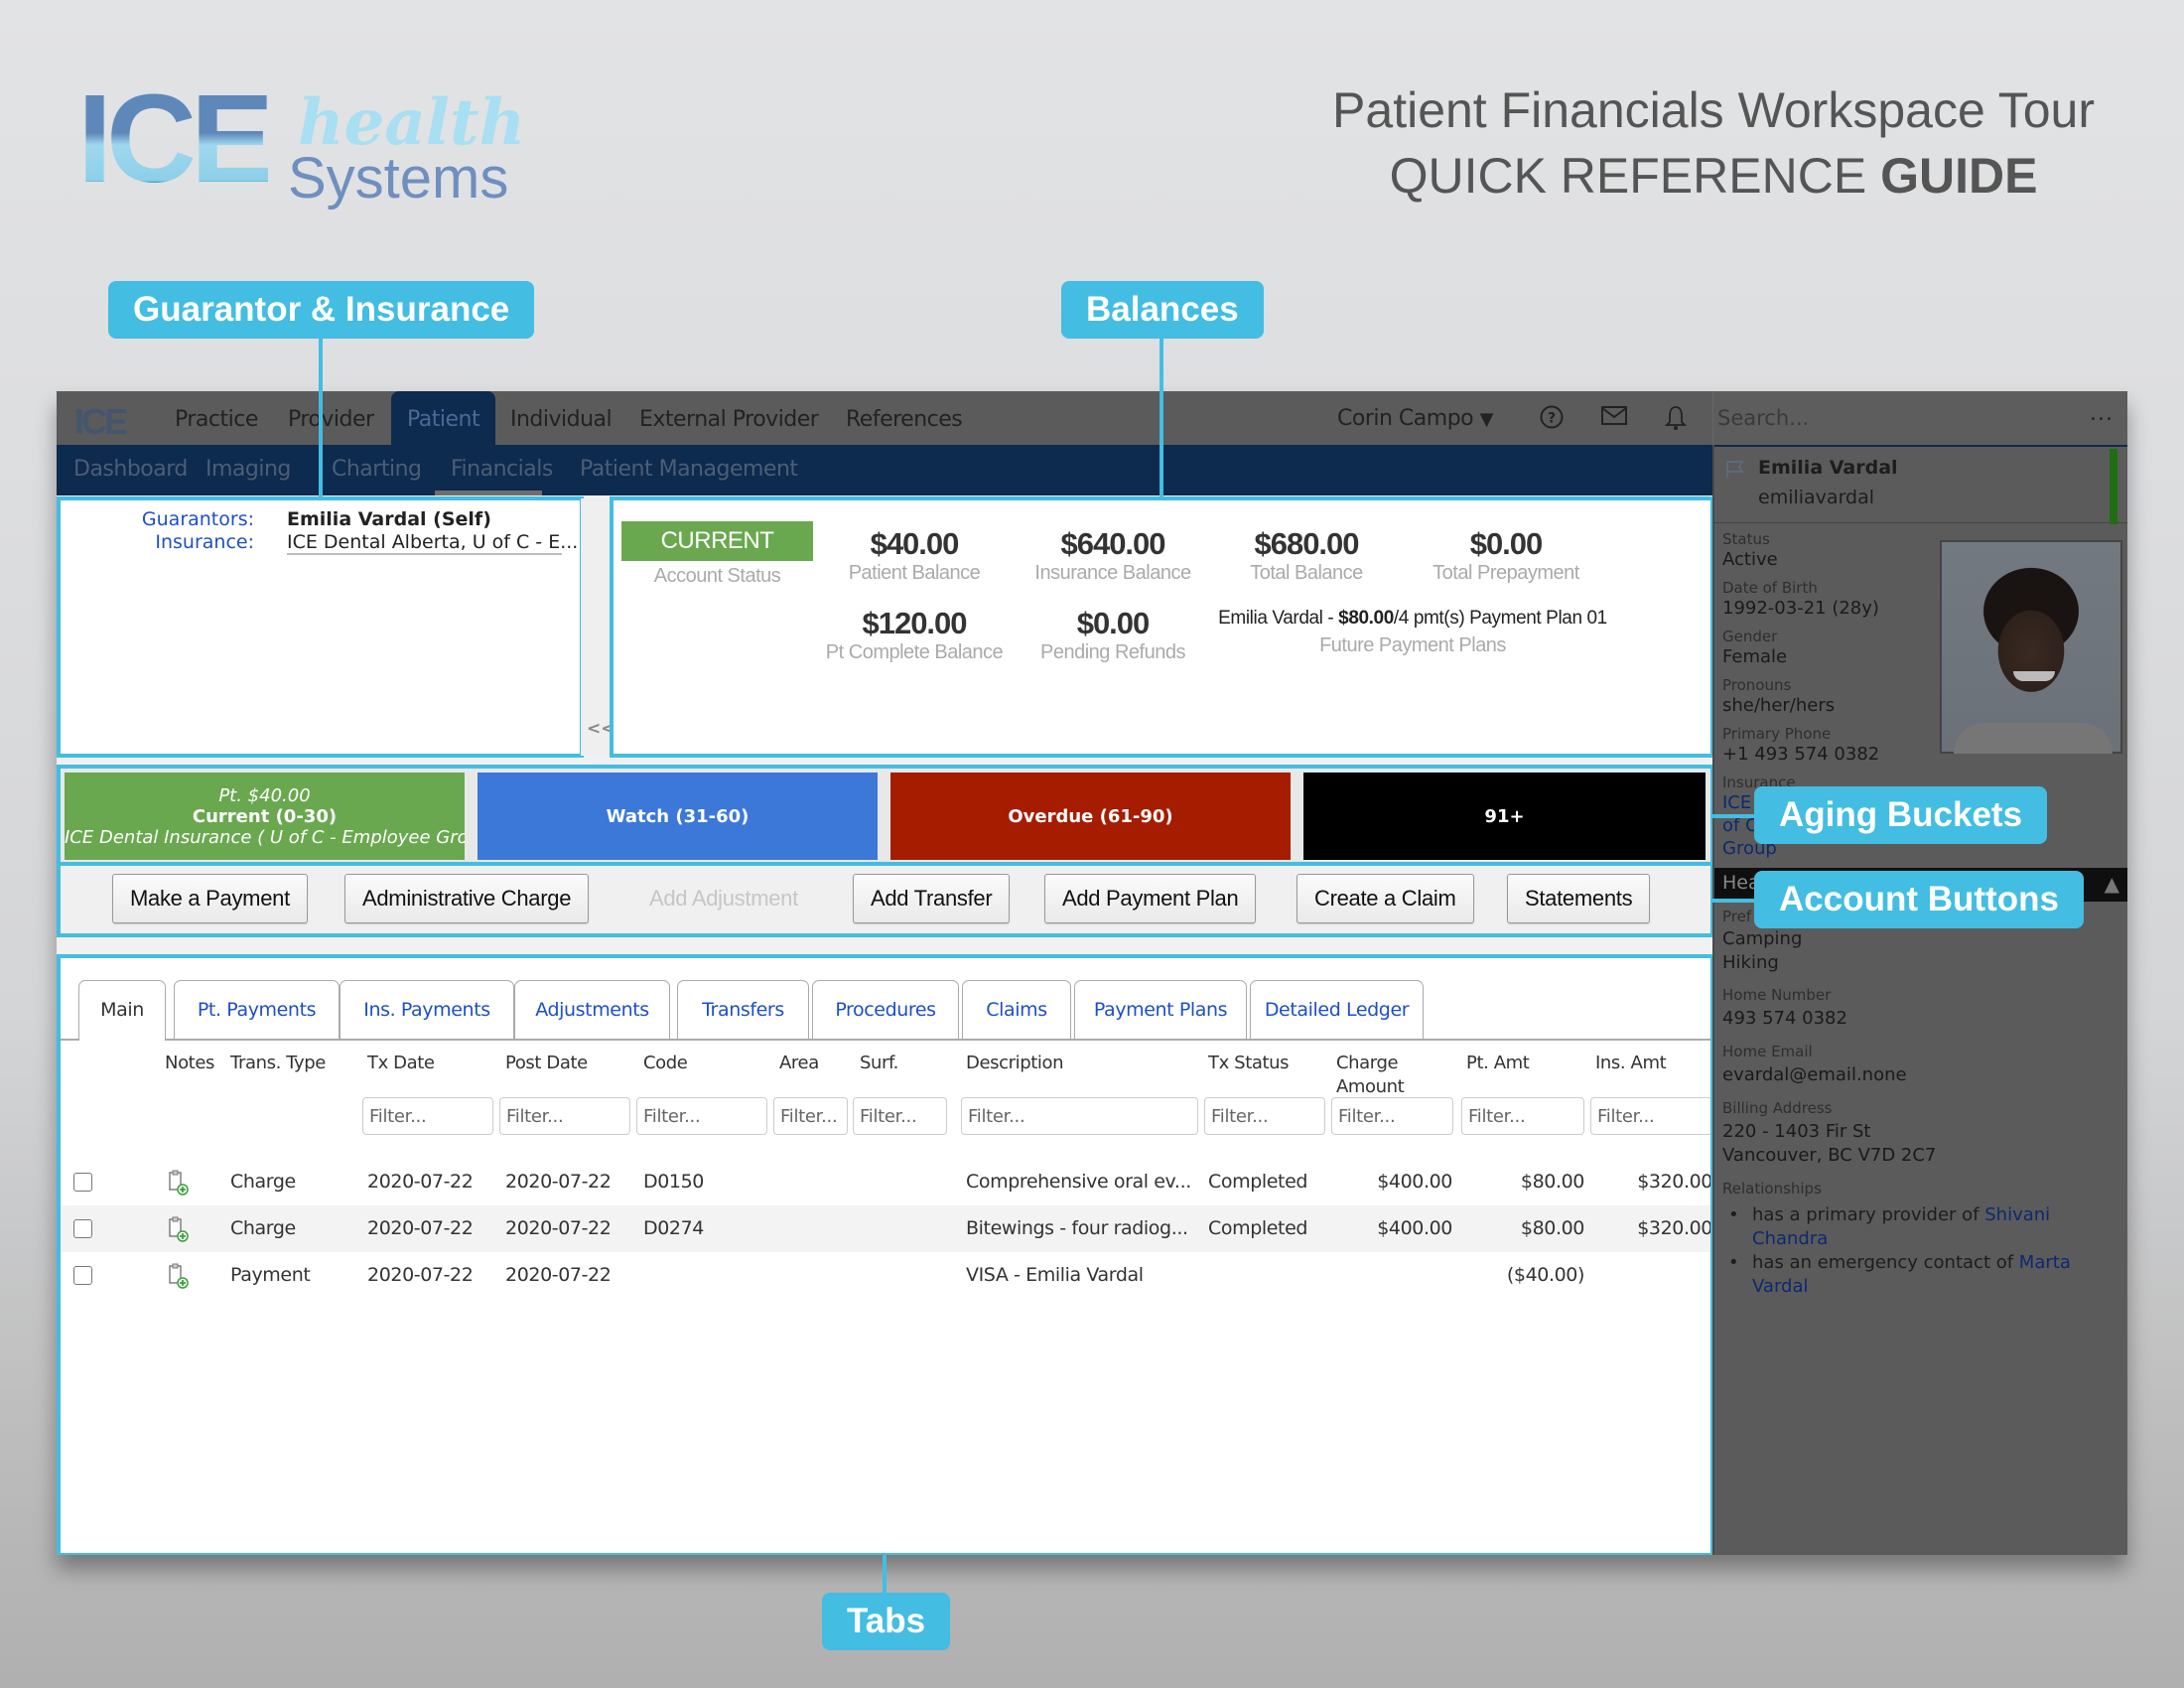  Describe the element at coordinates (1796, 1131) in the screenshot. I see `billing-address-line1: 220 - 1403 Fir St` at that location.